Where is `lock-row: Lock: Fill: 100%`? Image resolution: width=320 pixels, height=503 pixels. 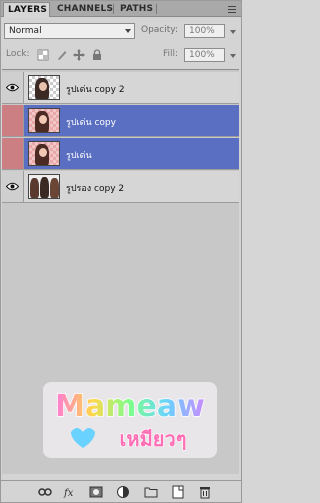
lock-row: Lock: Fill: 100% is located at coordinates (121, 55).